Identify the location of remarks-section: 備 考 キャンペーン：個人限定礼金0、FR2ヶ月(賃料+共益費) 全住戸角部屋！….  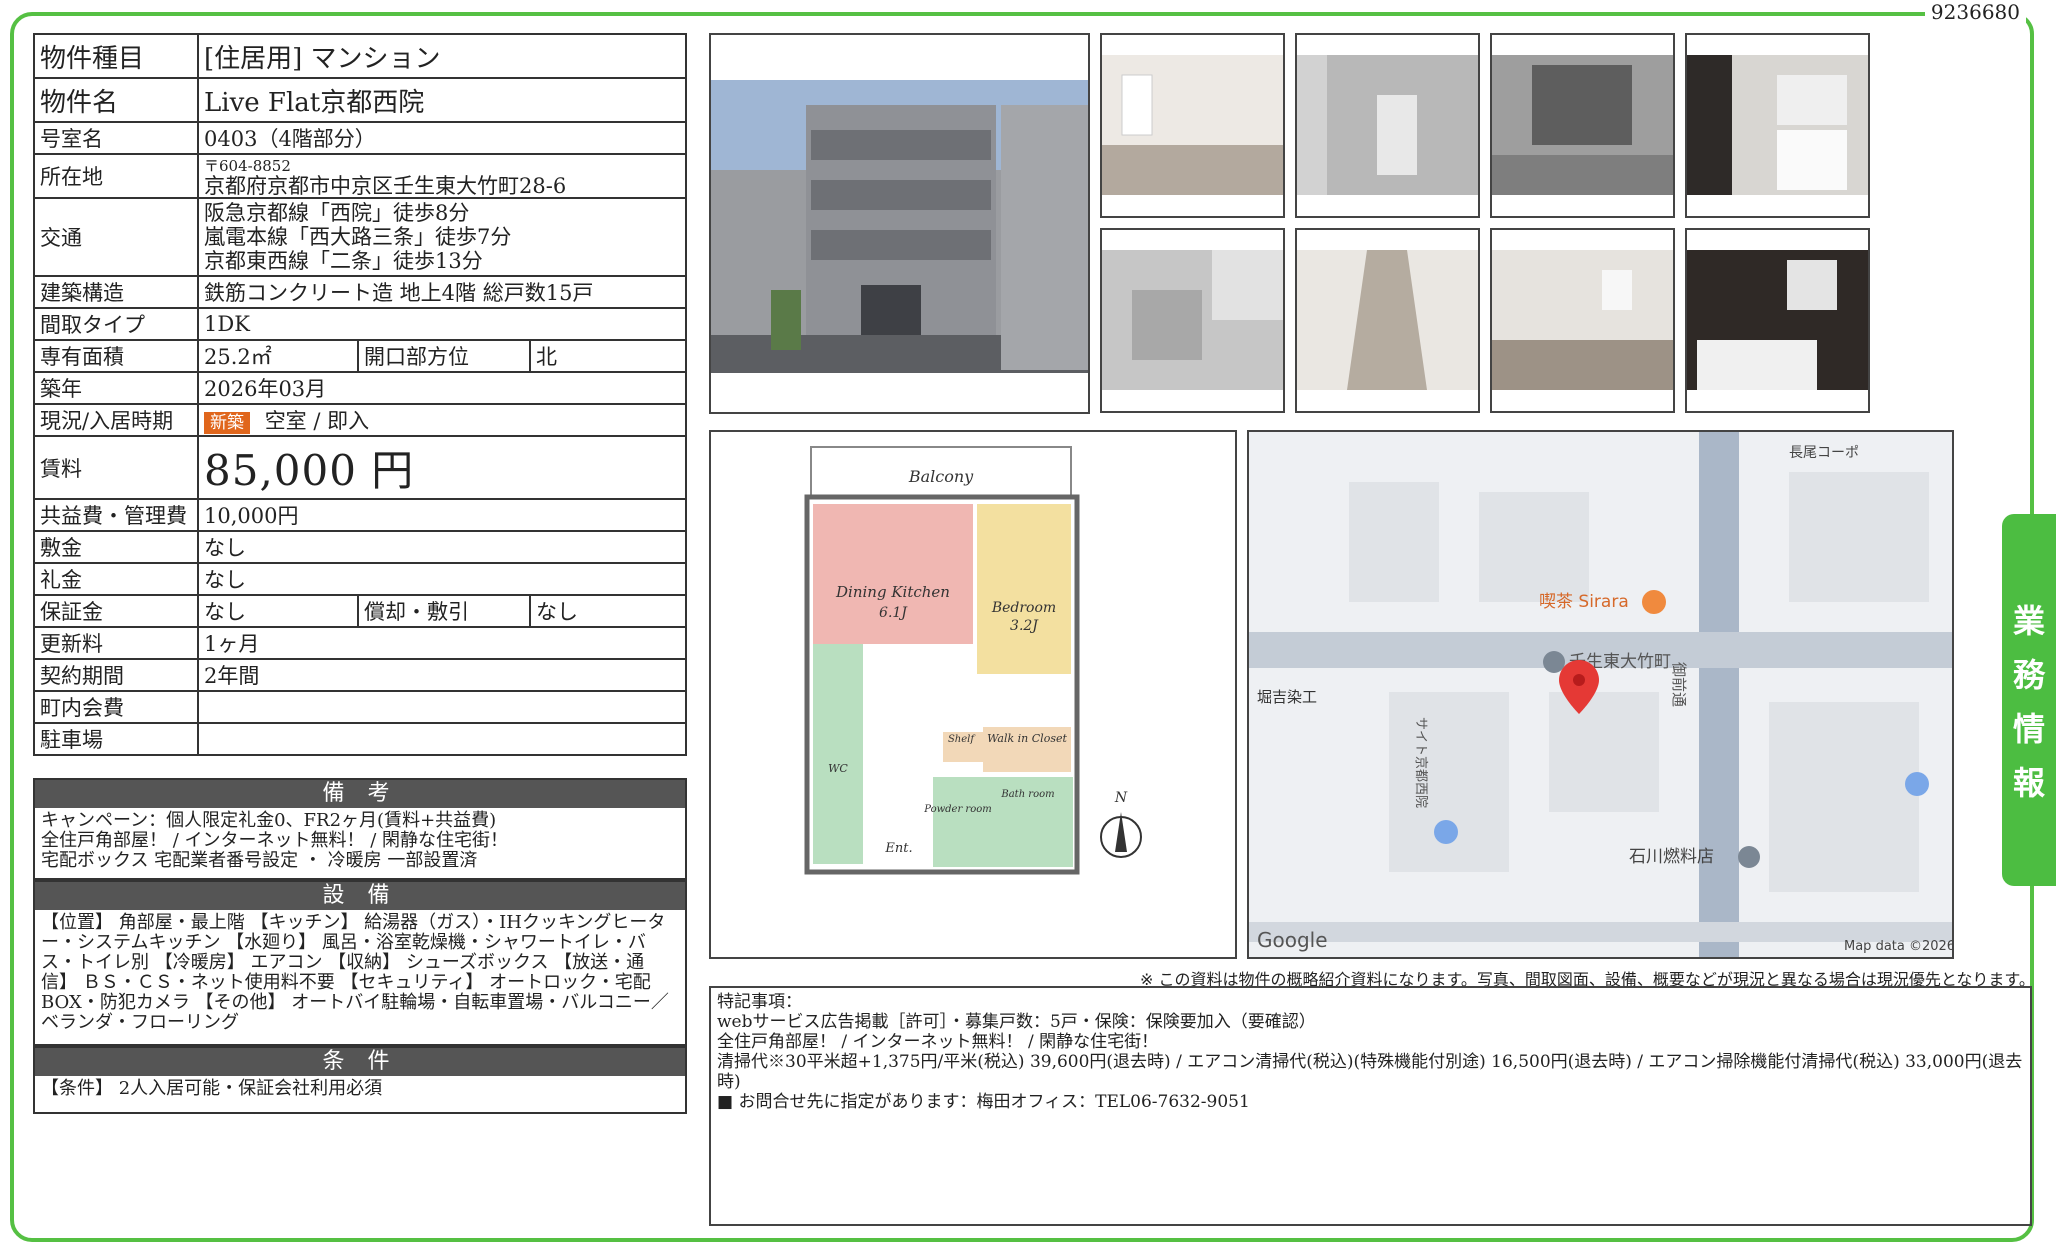
(360, 829).